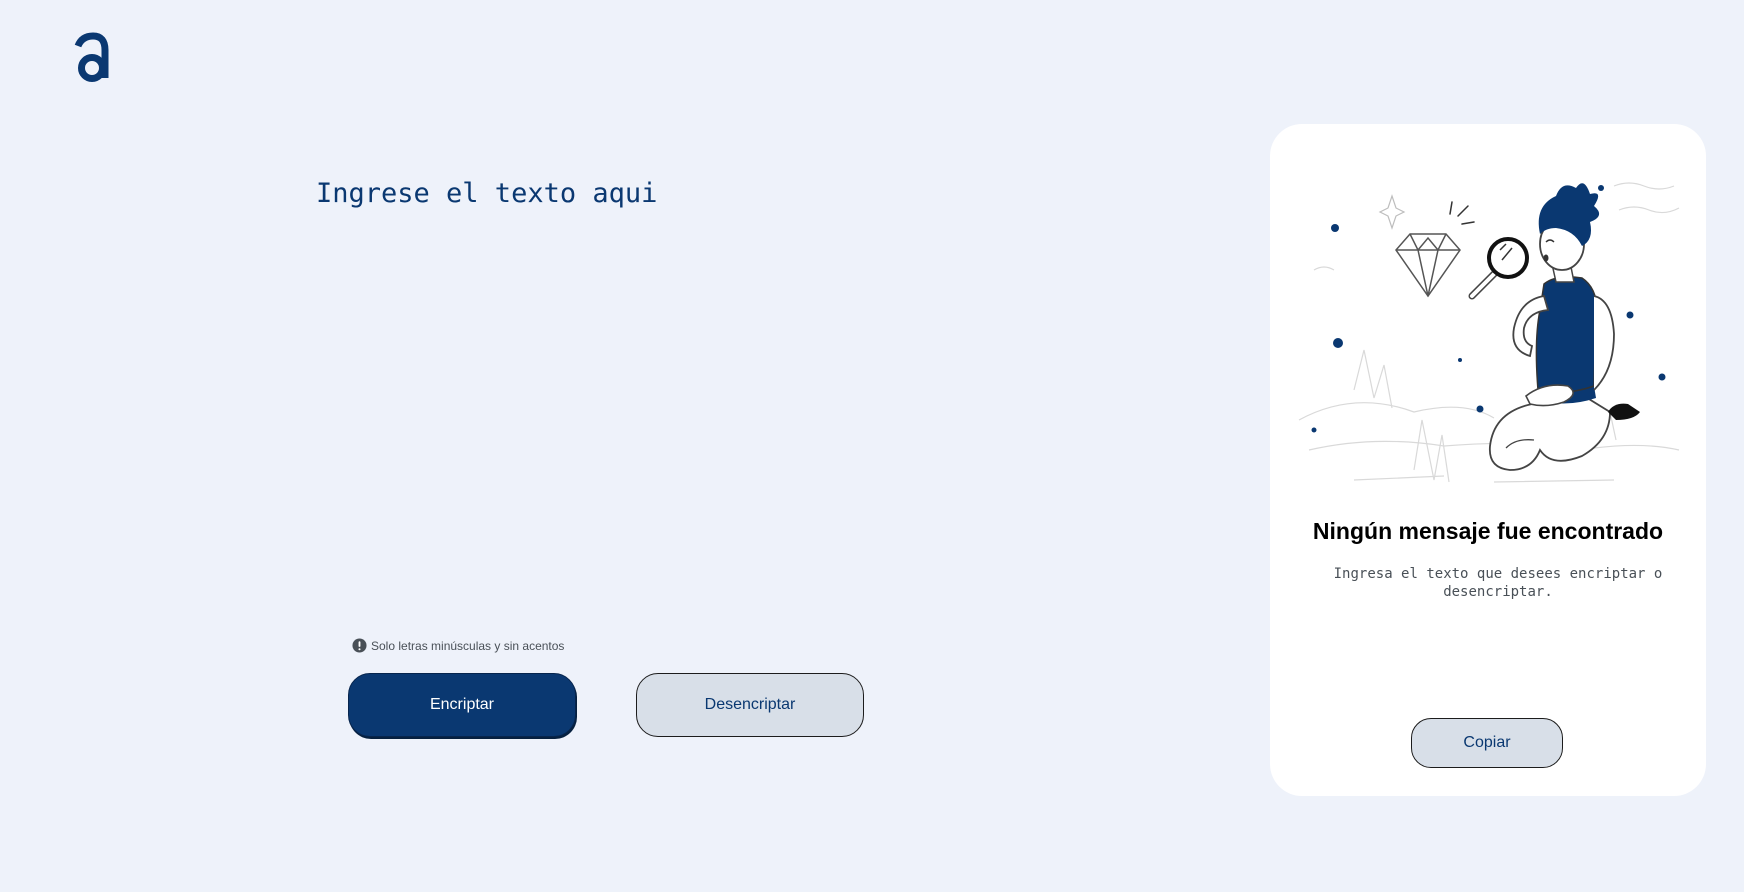  Describe the element at coordinates (1488, 531) in the screenshot. I see `panel-title: Ningún mensaje fue encontrado` at that location.